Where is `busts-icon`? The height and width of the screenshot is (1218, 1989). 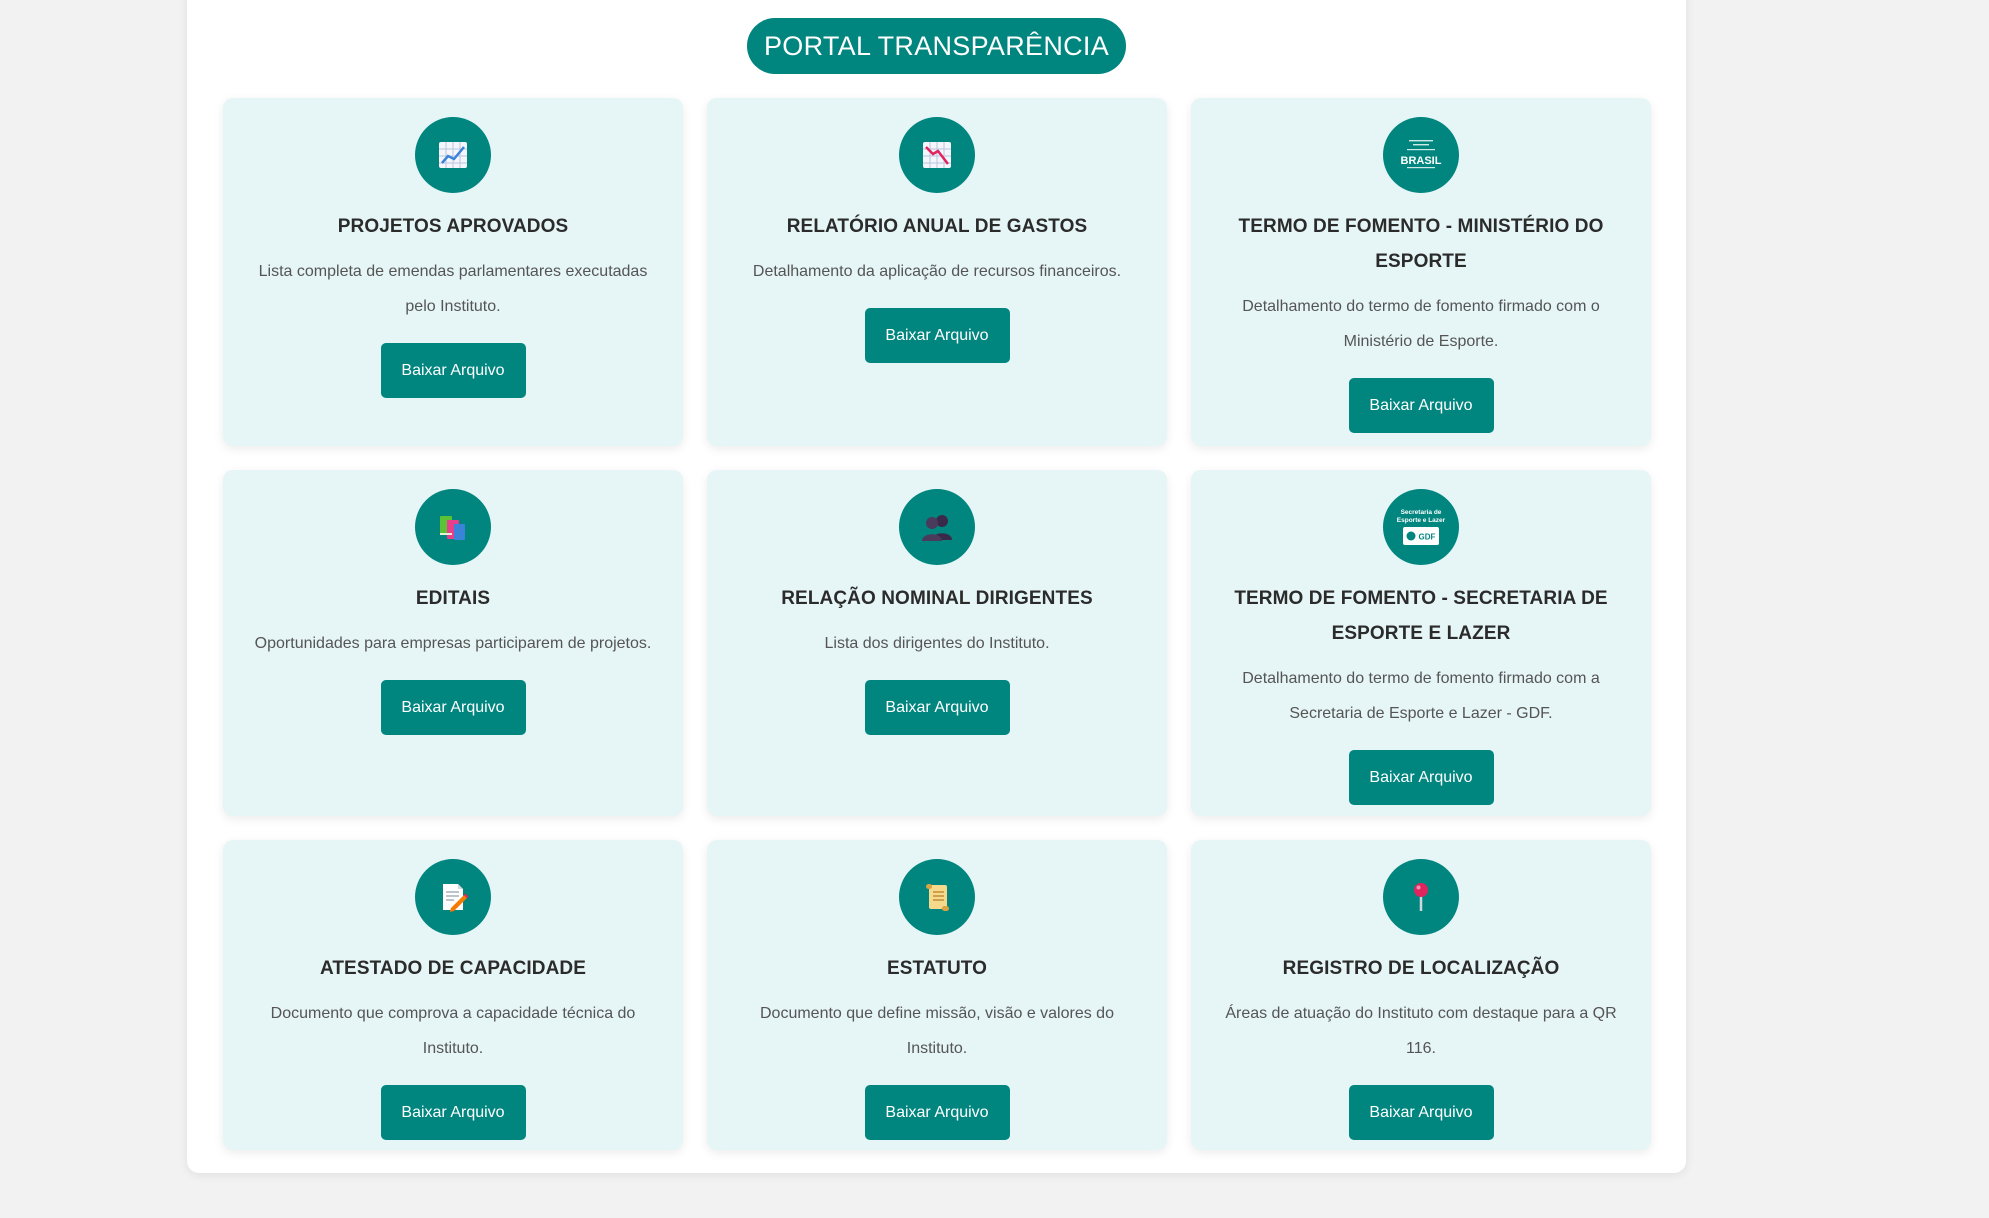 busts-icon is located at coordinates (937, 528).